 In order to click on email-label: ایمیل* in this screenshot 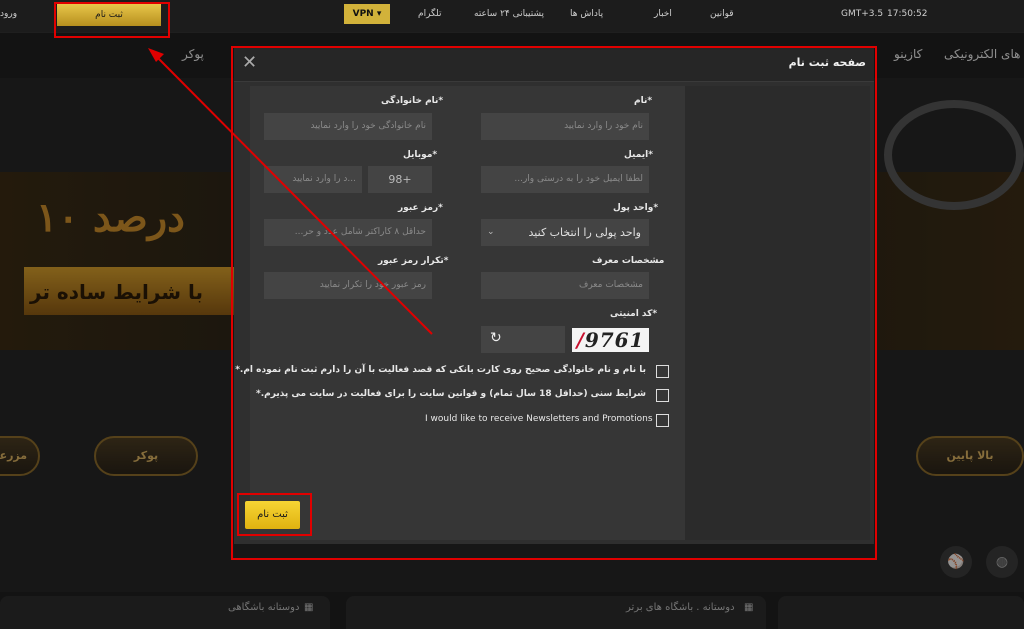, I will do `click(638, 155)`.